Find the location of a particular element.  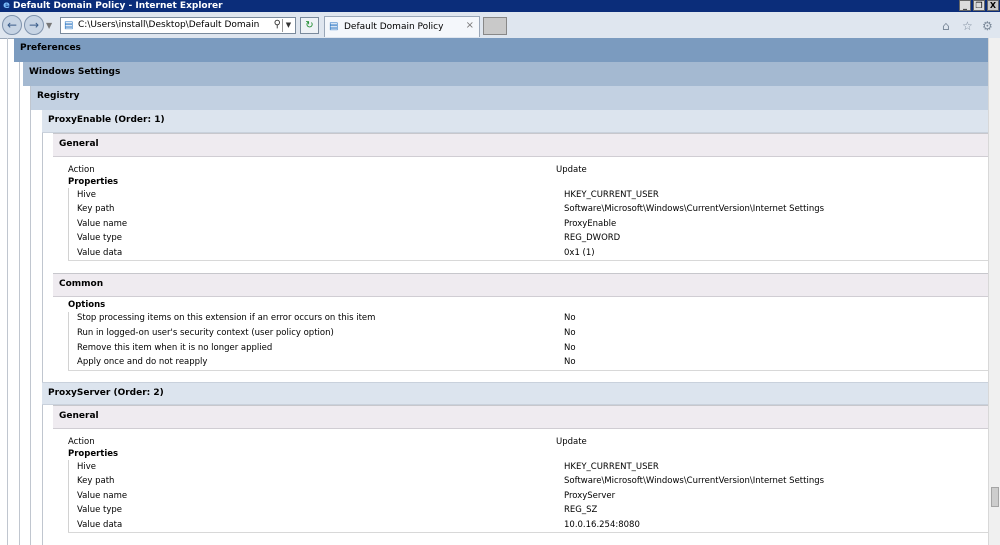

scrollbar-thumb is located at coordinates (995, 497).